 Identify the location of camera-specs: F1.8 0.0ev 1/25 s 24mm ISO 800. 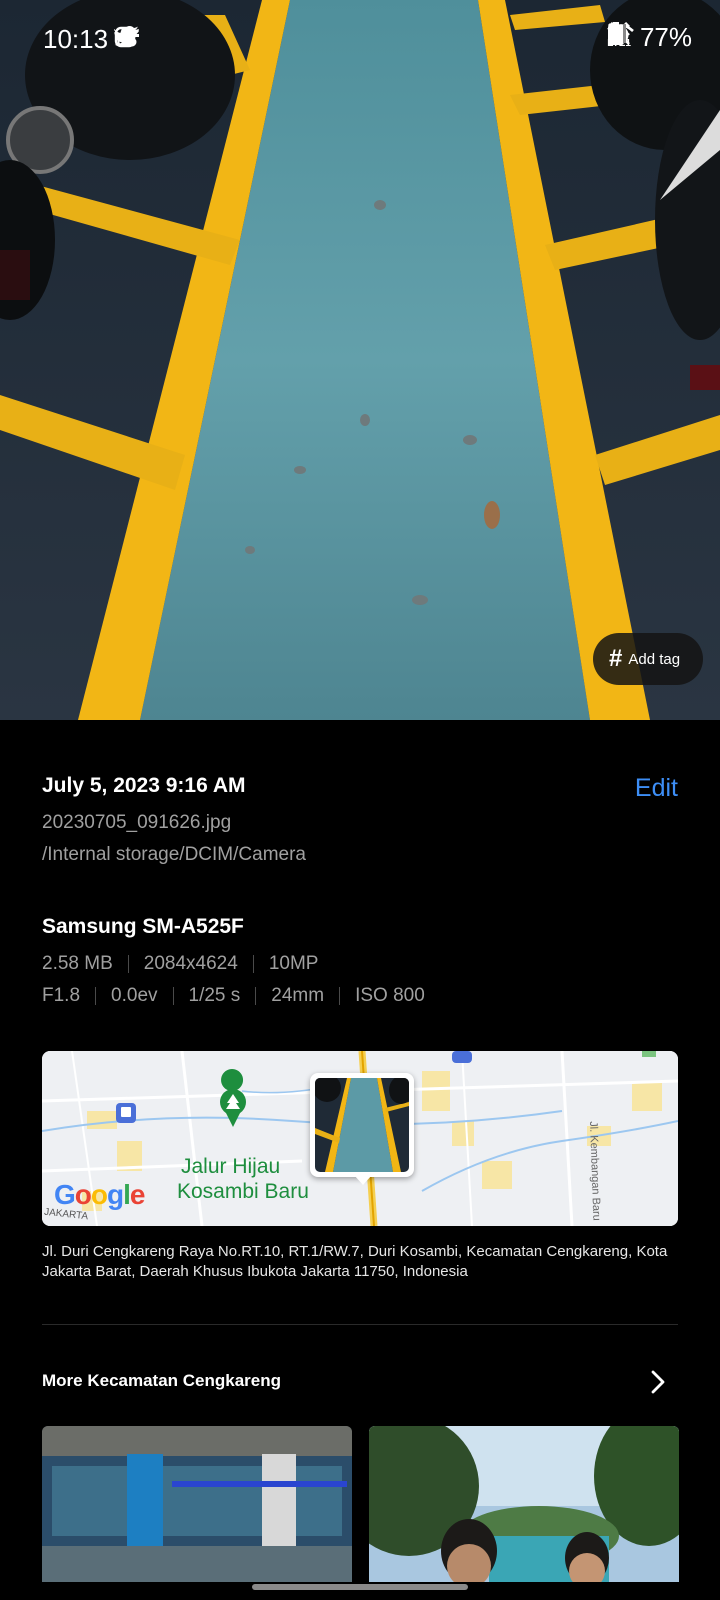
(233, 996).